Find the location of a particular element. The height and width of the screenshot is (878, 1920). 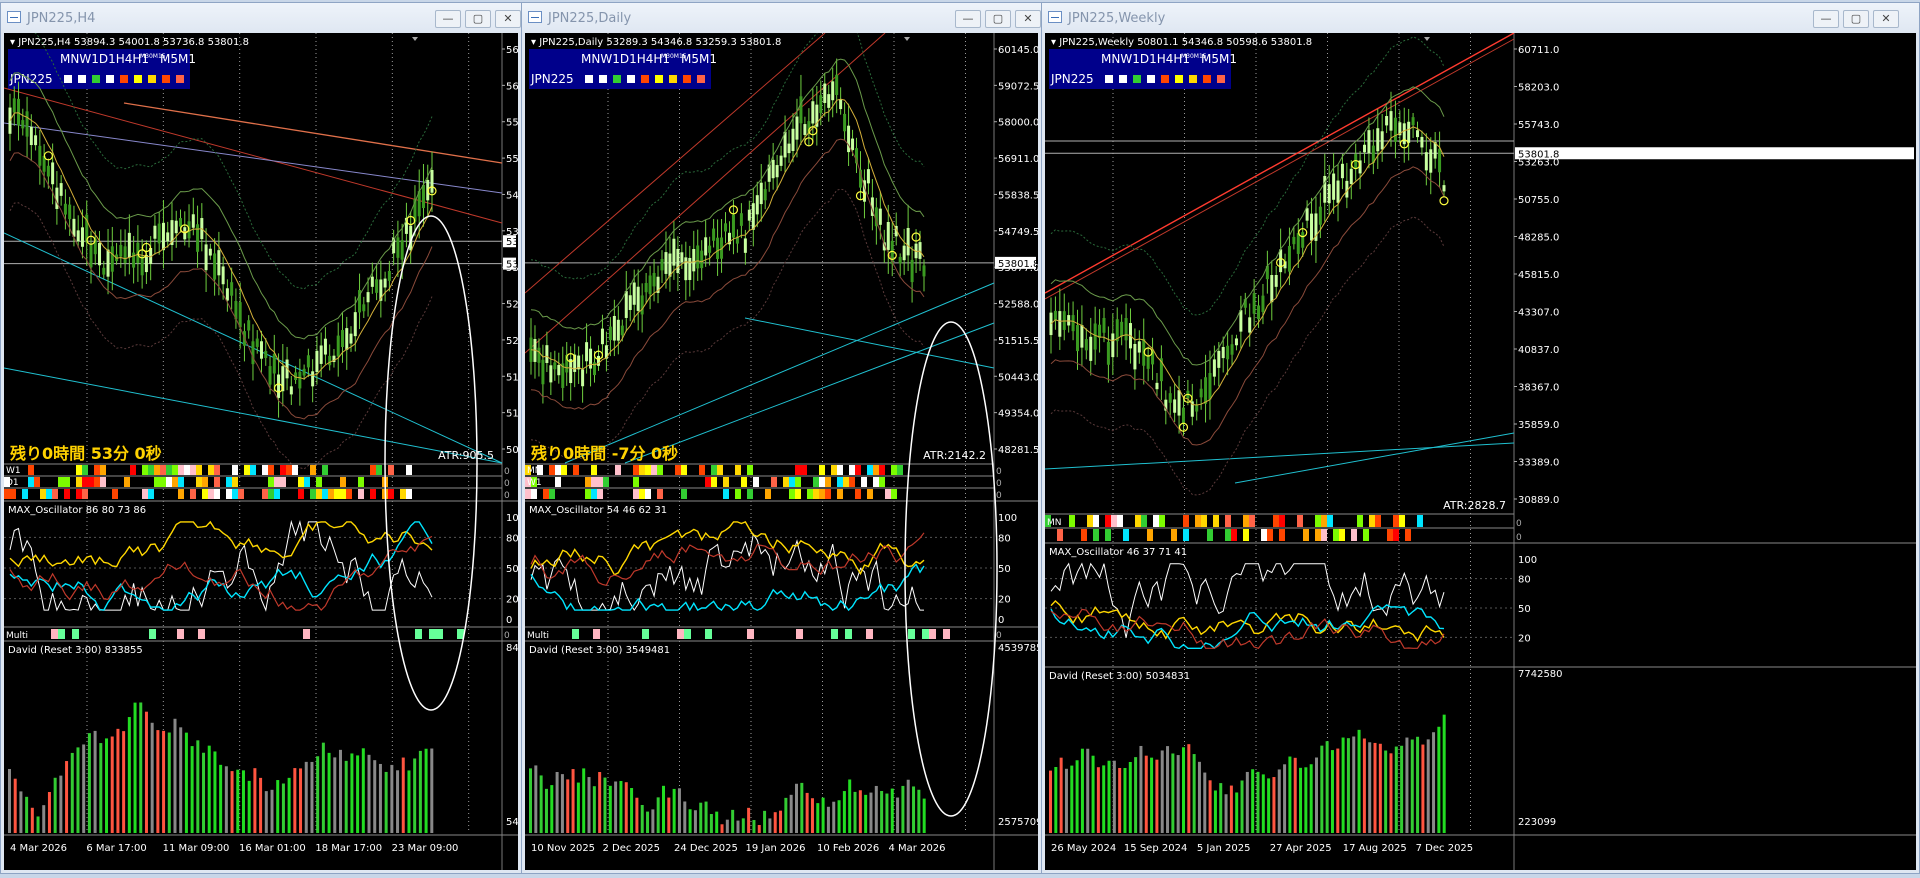

window-titlebar: JPN225,Weekly — ▢ ✕ is located at coordinates (1480, 18).